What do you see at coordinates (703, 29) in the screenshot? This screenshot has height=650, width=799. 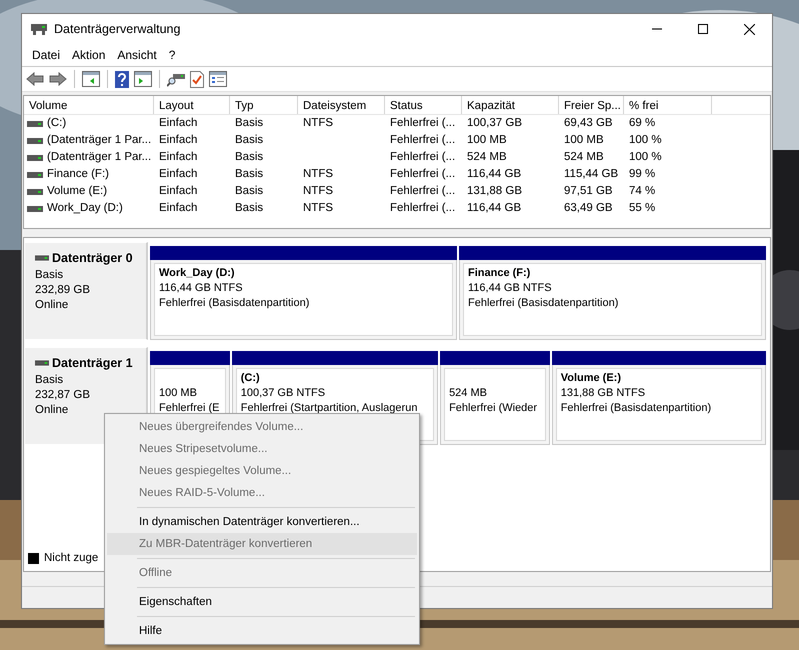 I see `maximize-icon` at bounding box center [703, 29].